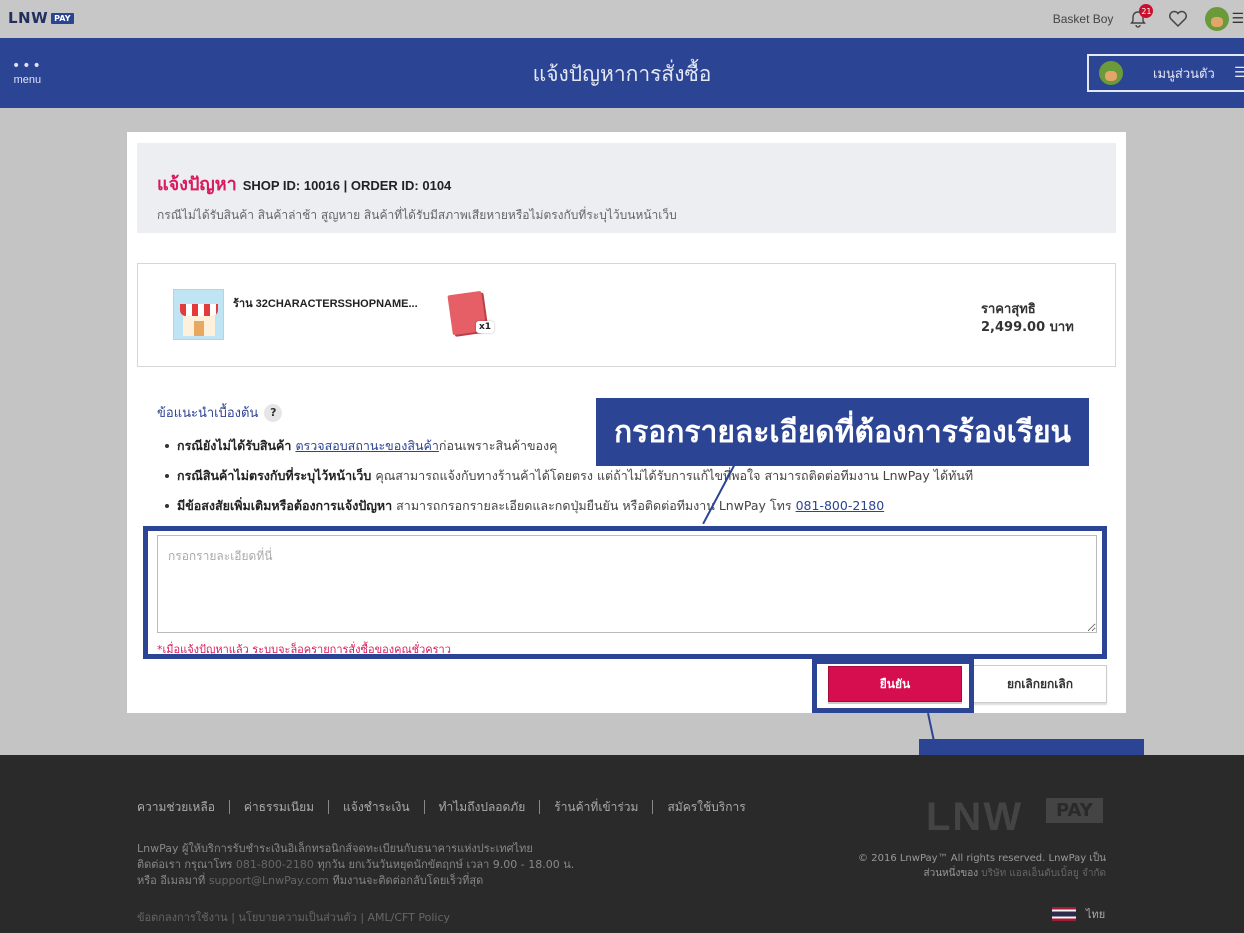  I want to click on textarea-highlight-frame, so click(625, 592).